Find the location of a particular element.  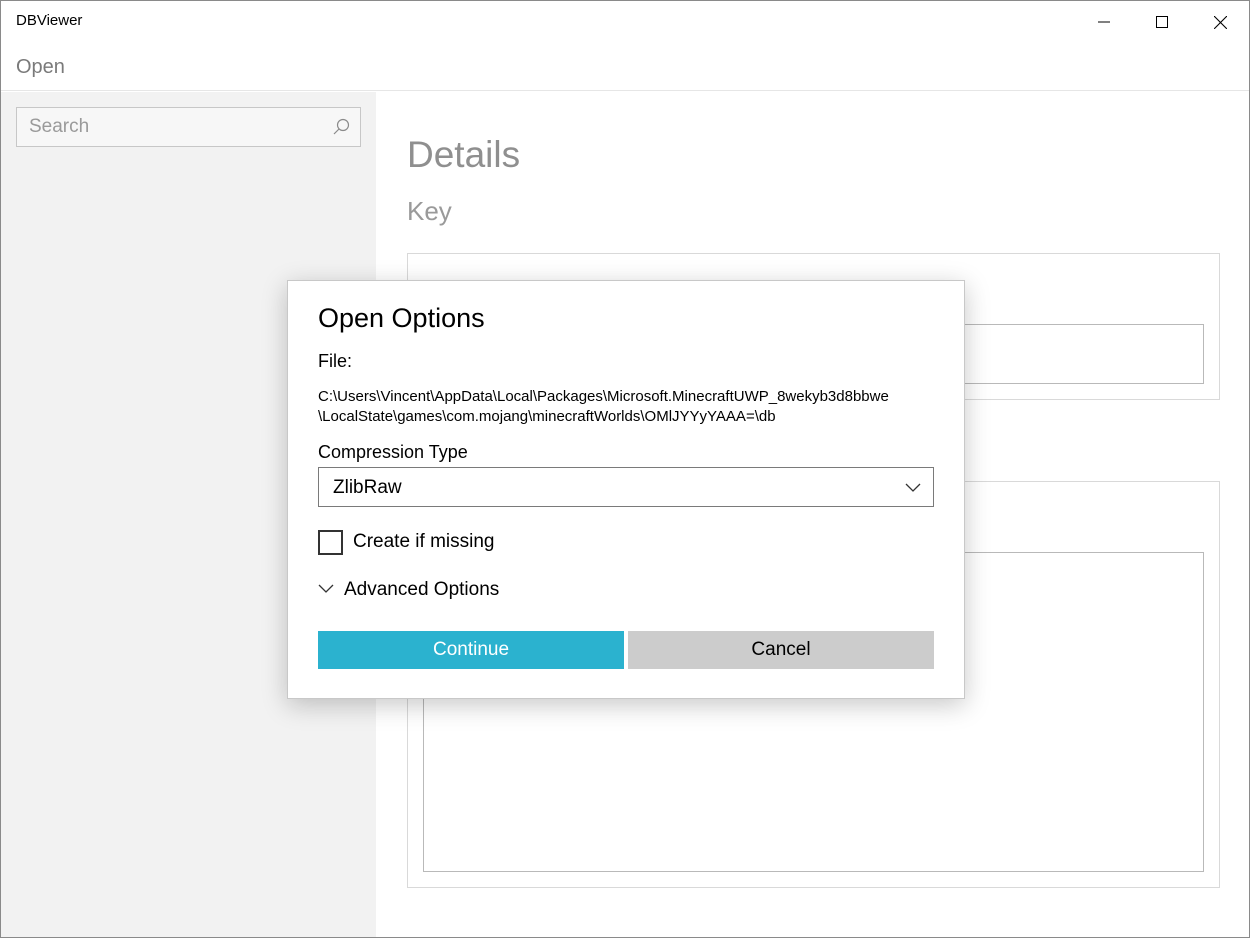

maximize-icon is located at coordinates (1162, 22).